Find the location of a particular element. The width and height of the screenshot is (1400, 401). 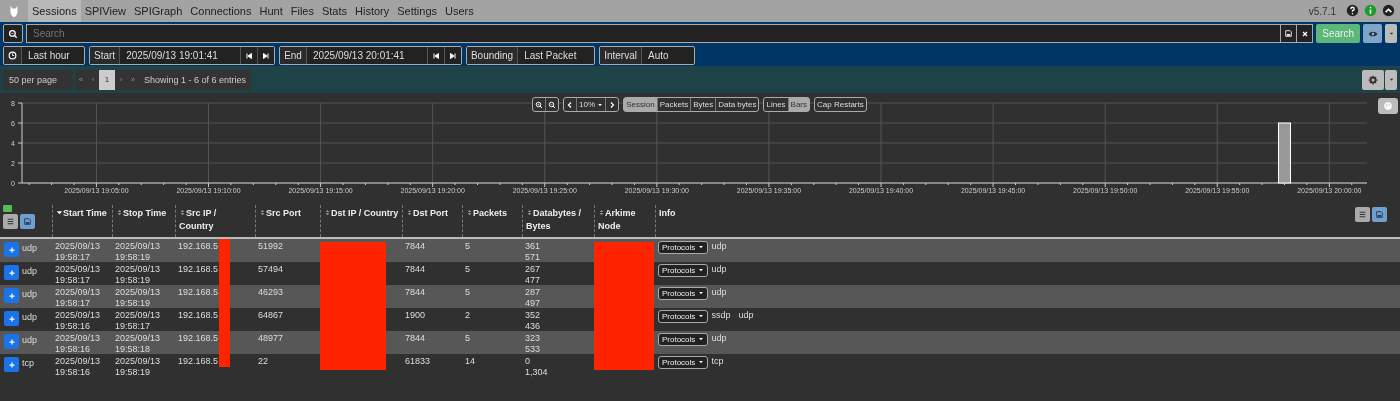

nav-tab: SPIGraph is located at coordinates (158, 11).